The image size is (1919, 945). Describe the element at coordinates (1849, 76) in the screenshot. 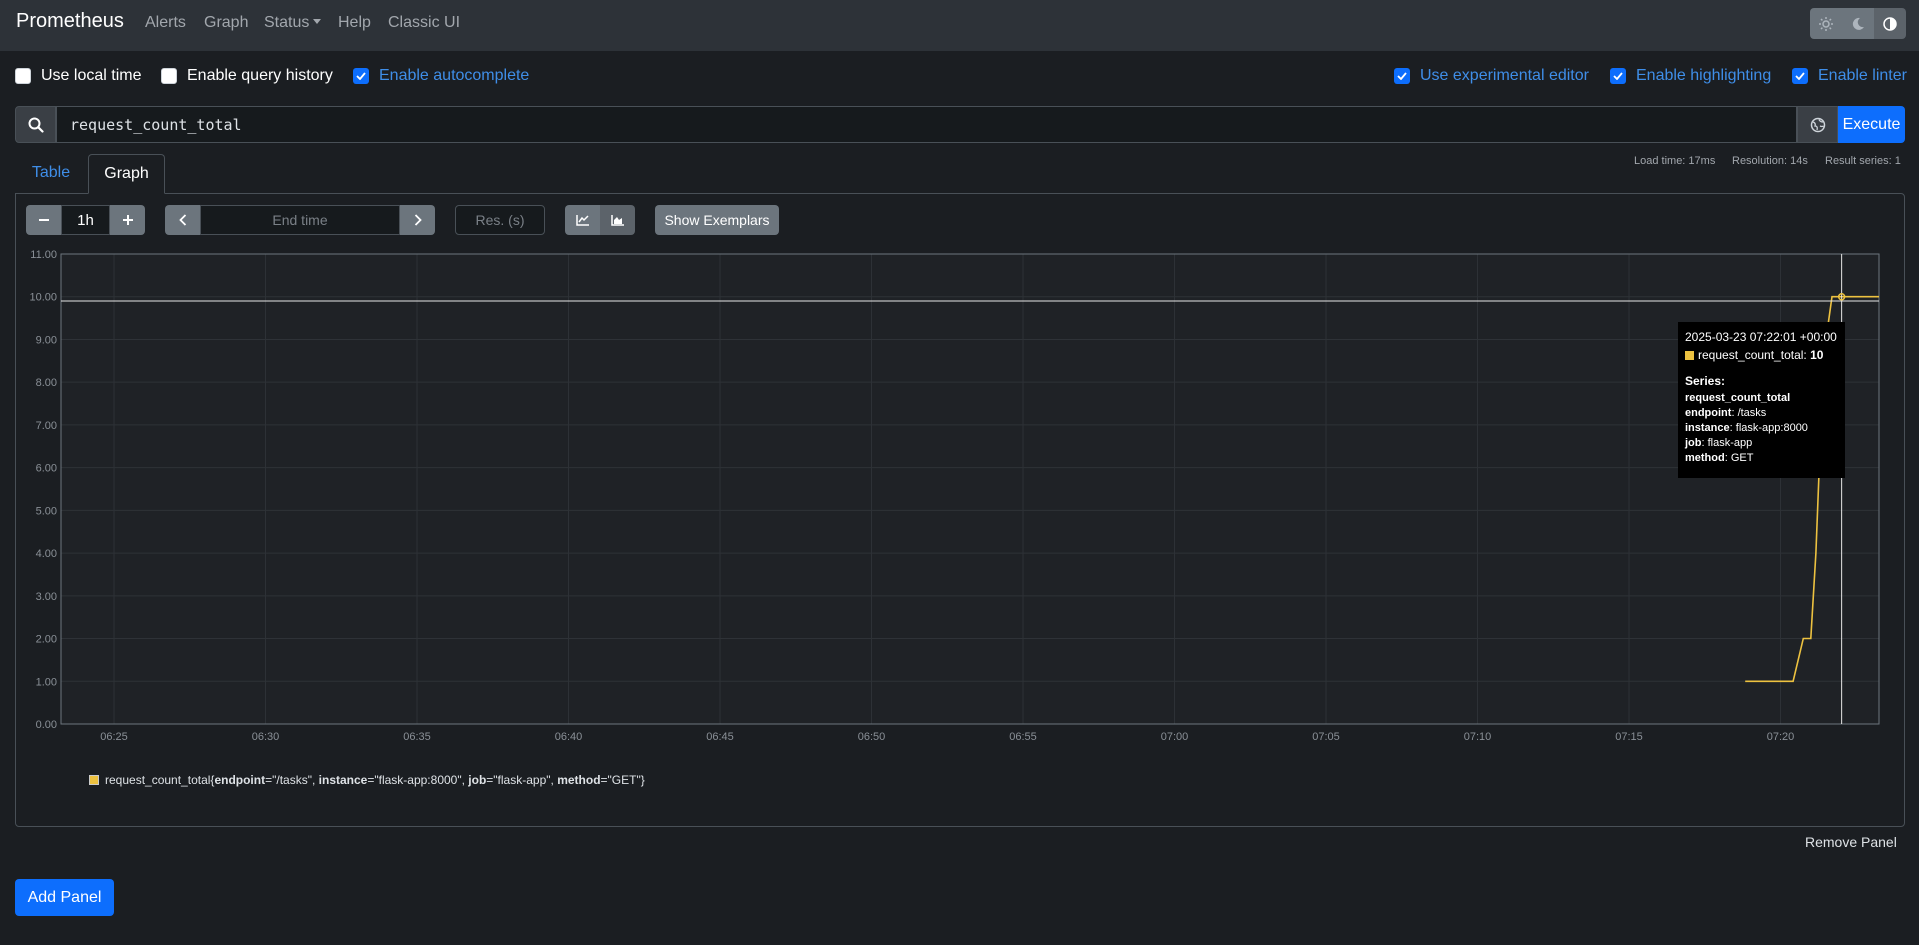

I see `enable-linter-toggle: Enable linter` at that location.